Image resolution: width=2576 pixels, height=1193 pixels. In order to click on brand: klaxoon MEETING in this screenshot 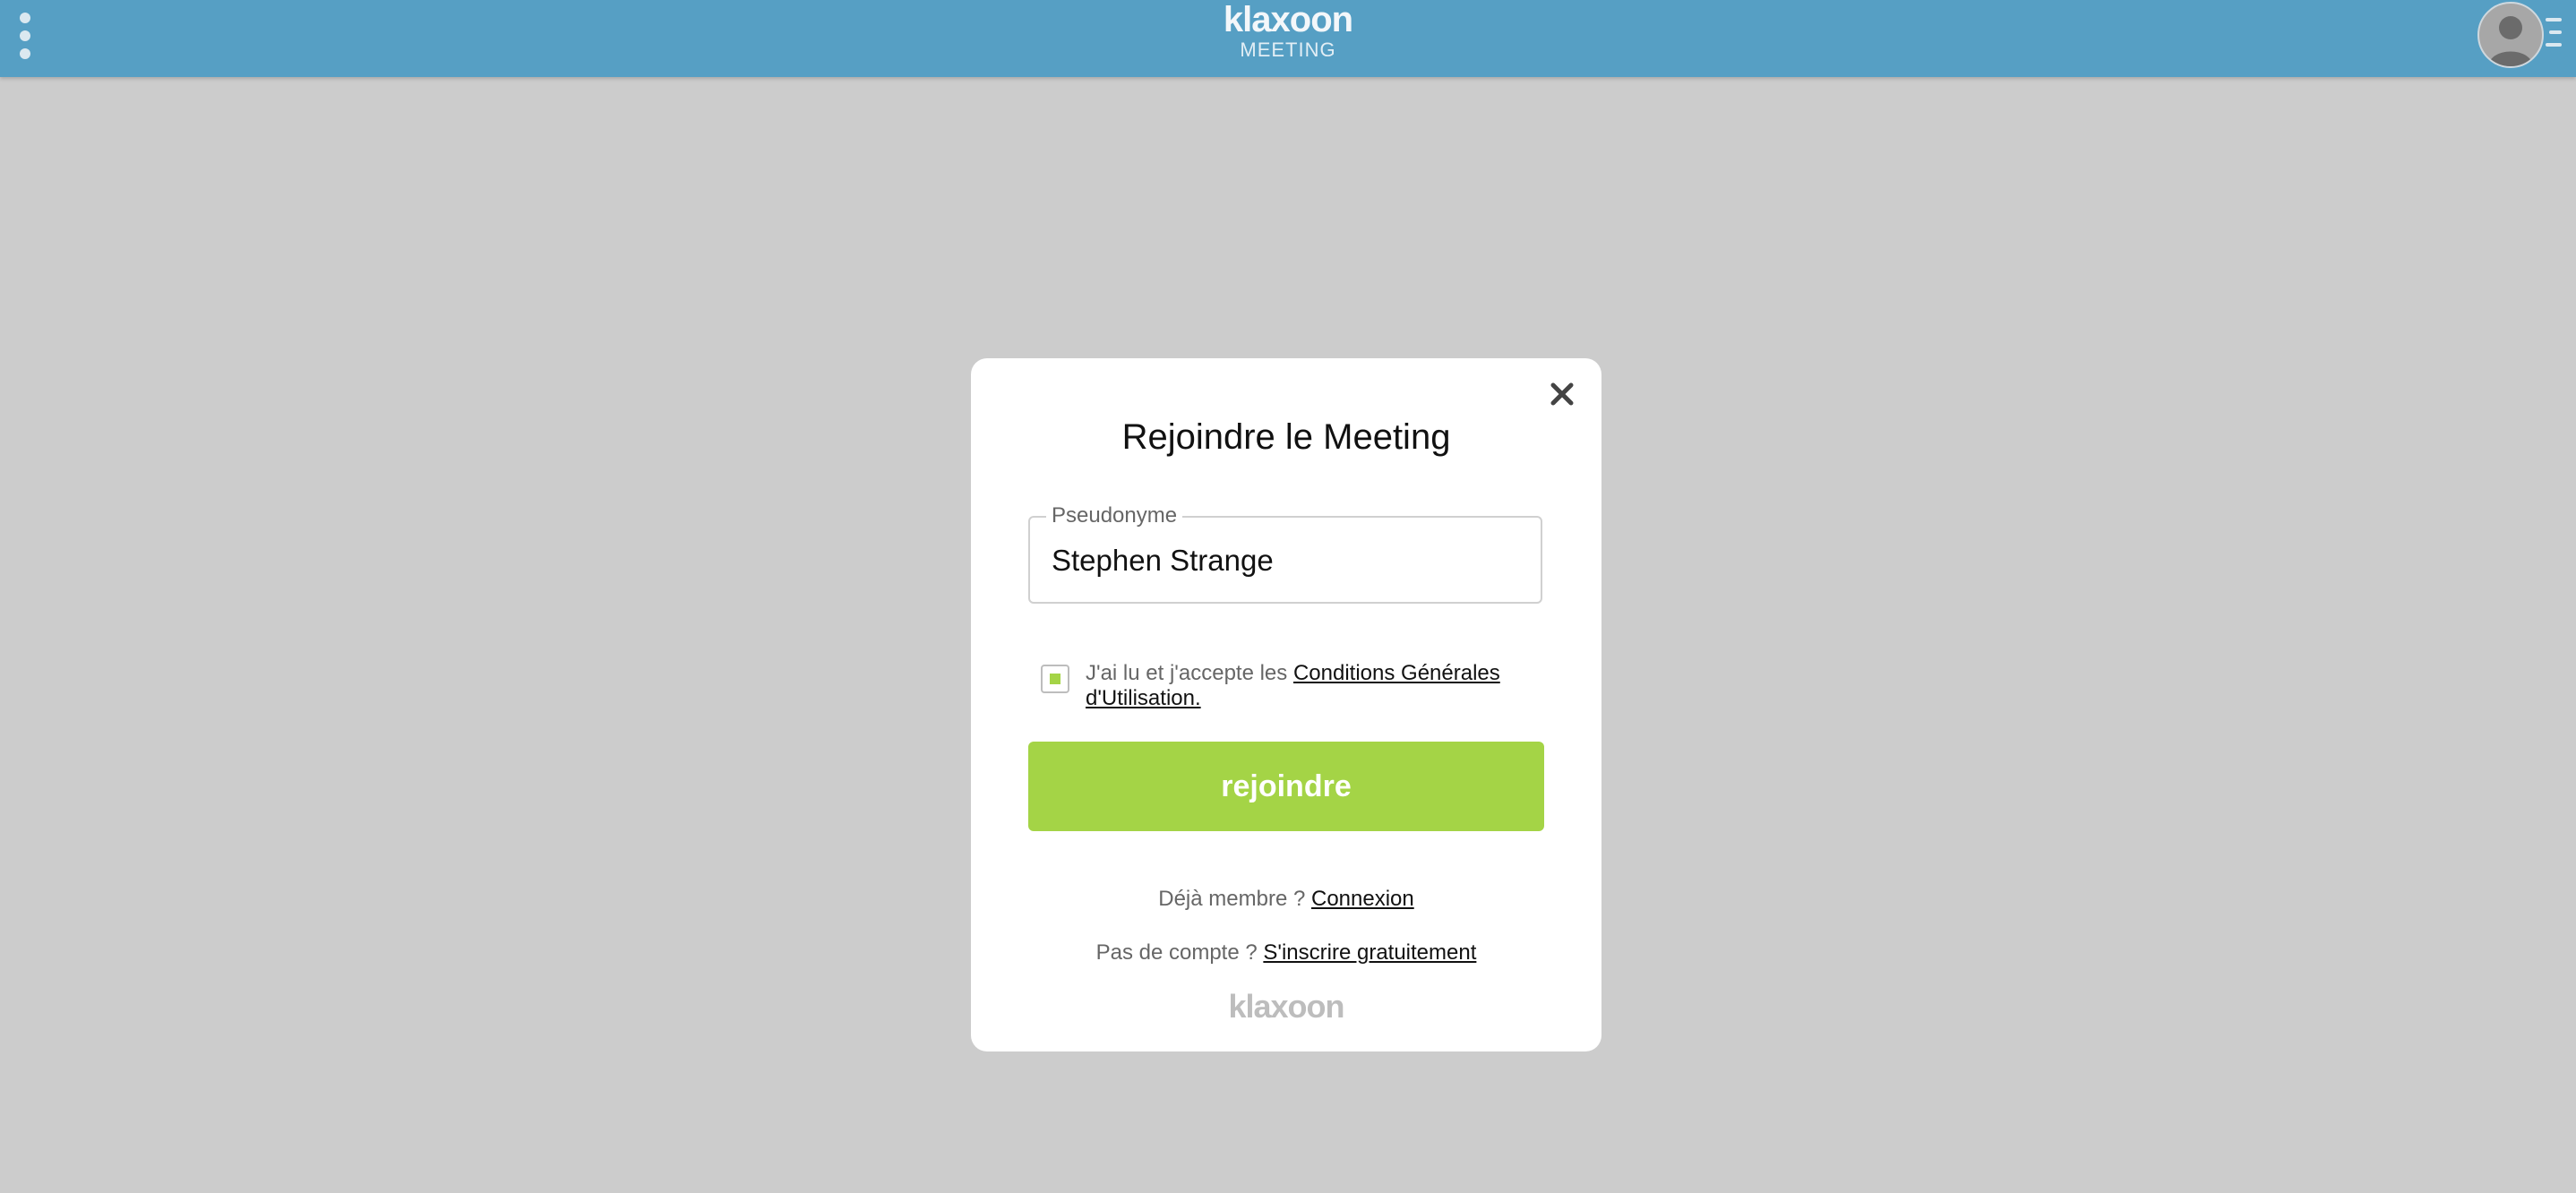, I will do `click(1288, 39)`.